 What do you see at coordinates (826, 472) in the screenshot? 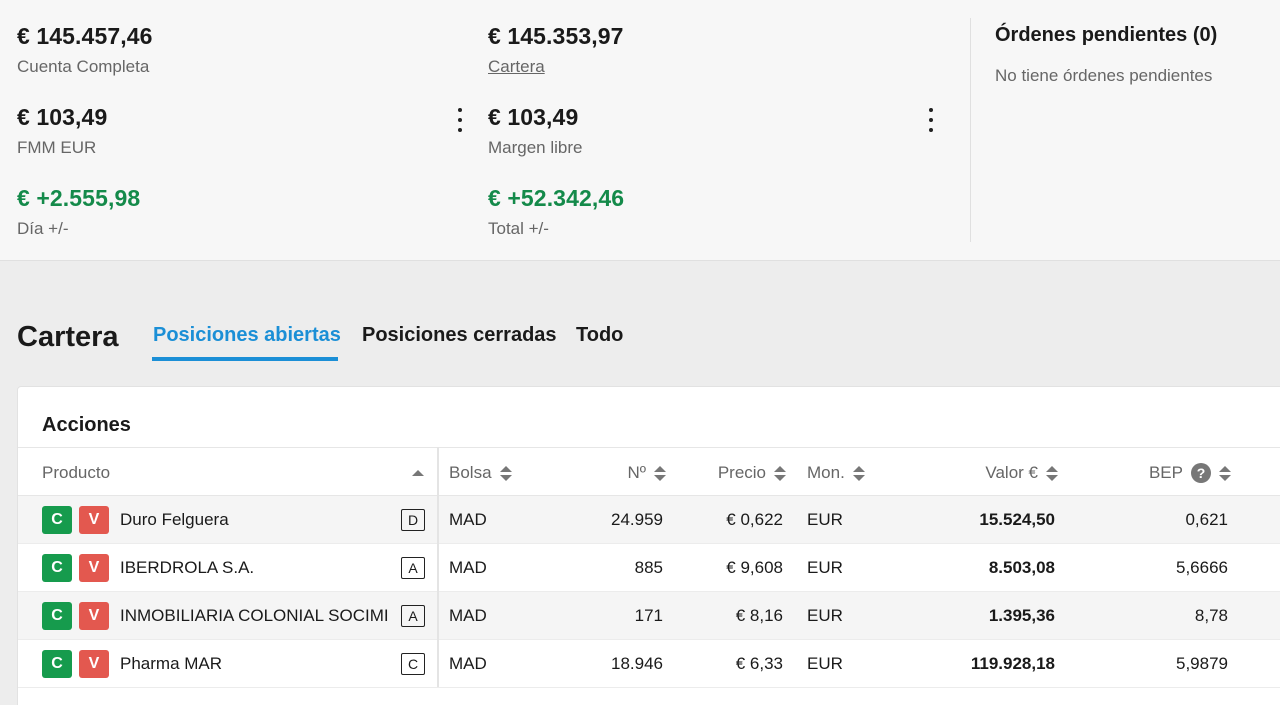
I see `column-header-label: Mon.` at bounding box center [826, 472].